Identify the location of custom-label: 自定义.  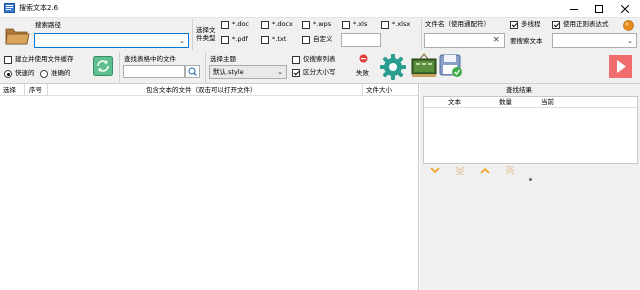
(323, 39).